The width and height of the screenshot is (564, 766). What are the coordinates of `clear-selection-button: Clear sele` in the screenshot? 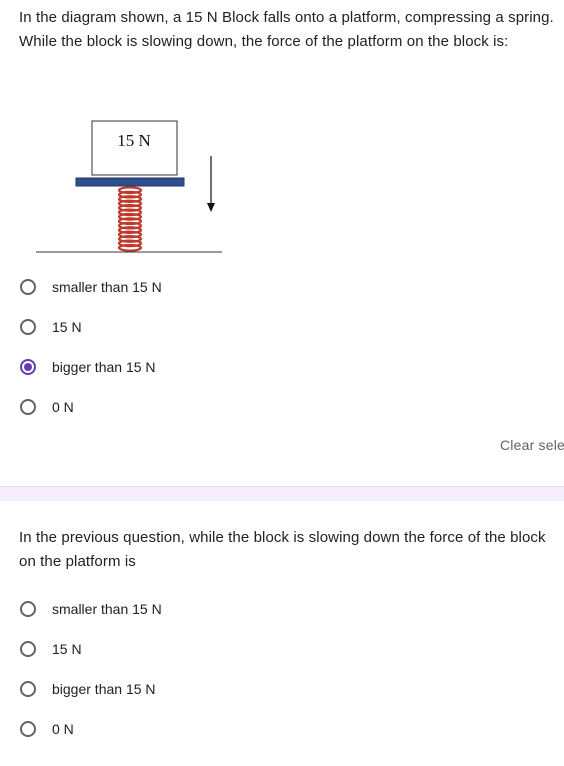 It's located at (532, 445).